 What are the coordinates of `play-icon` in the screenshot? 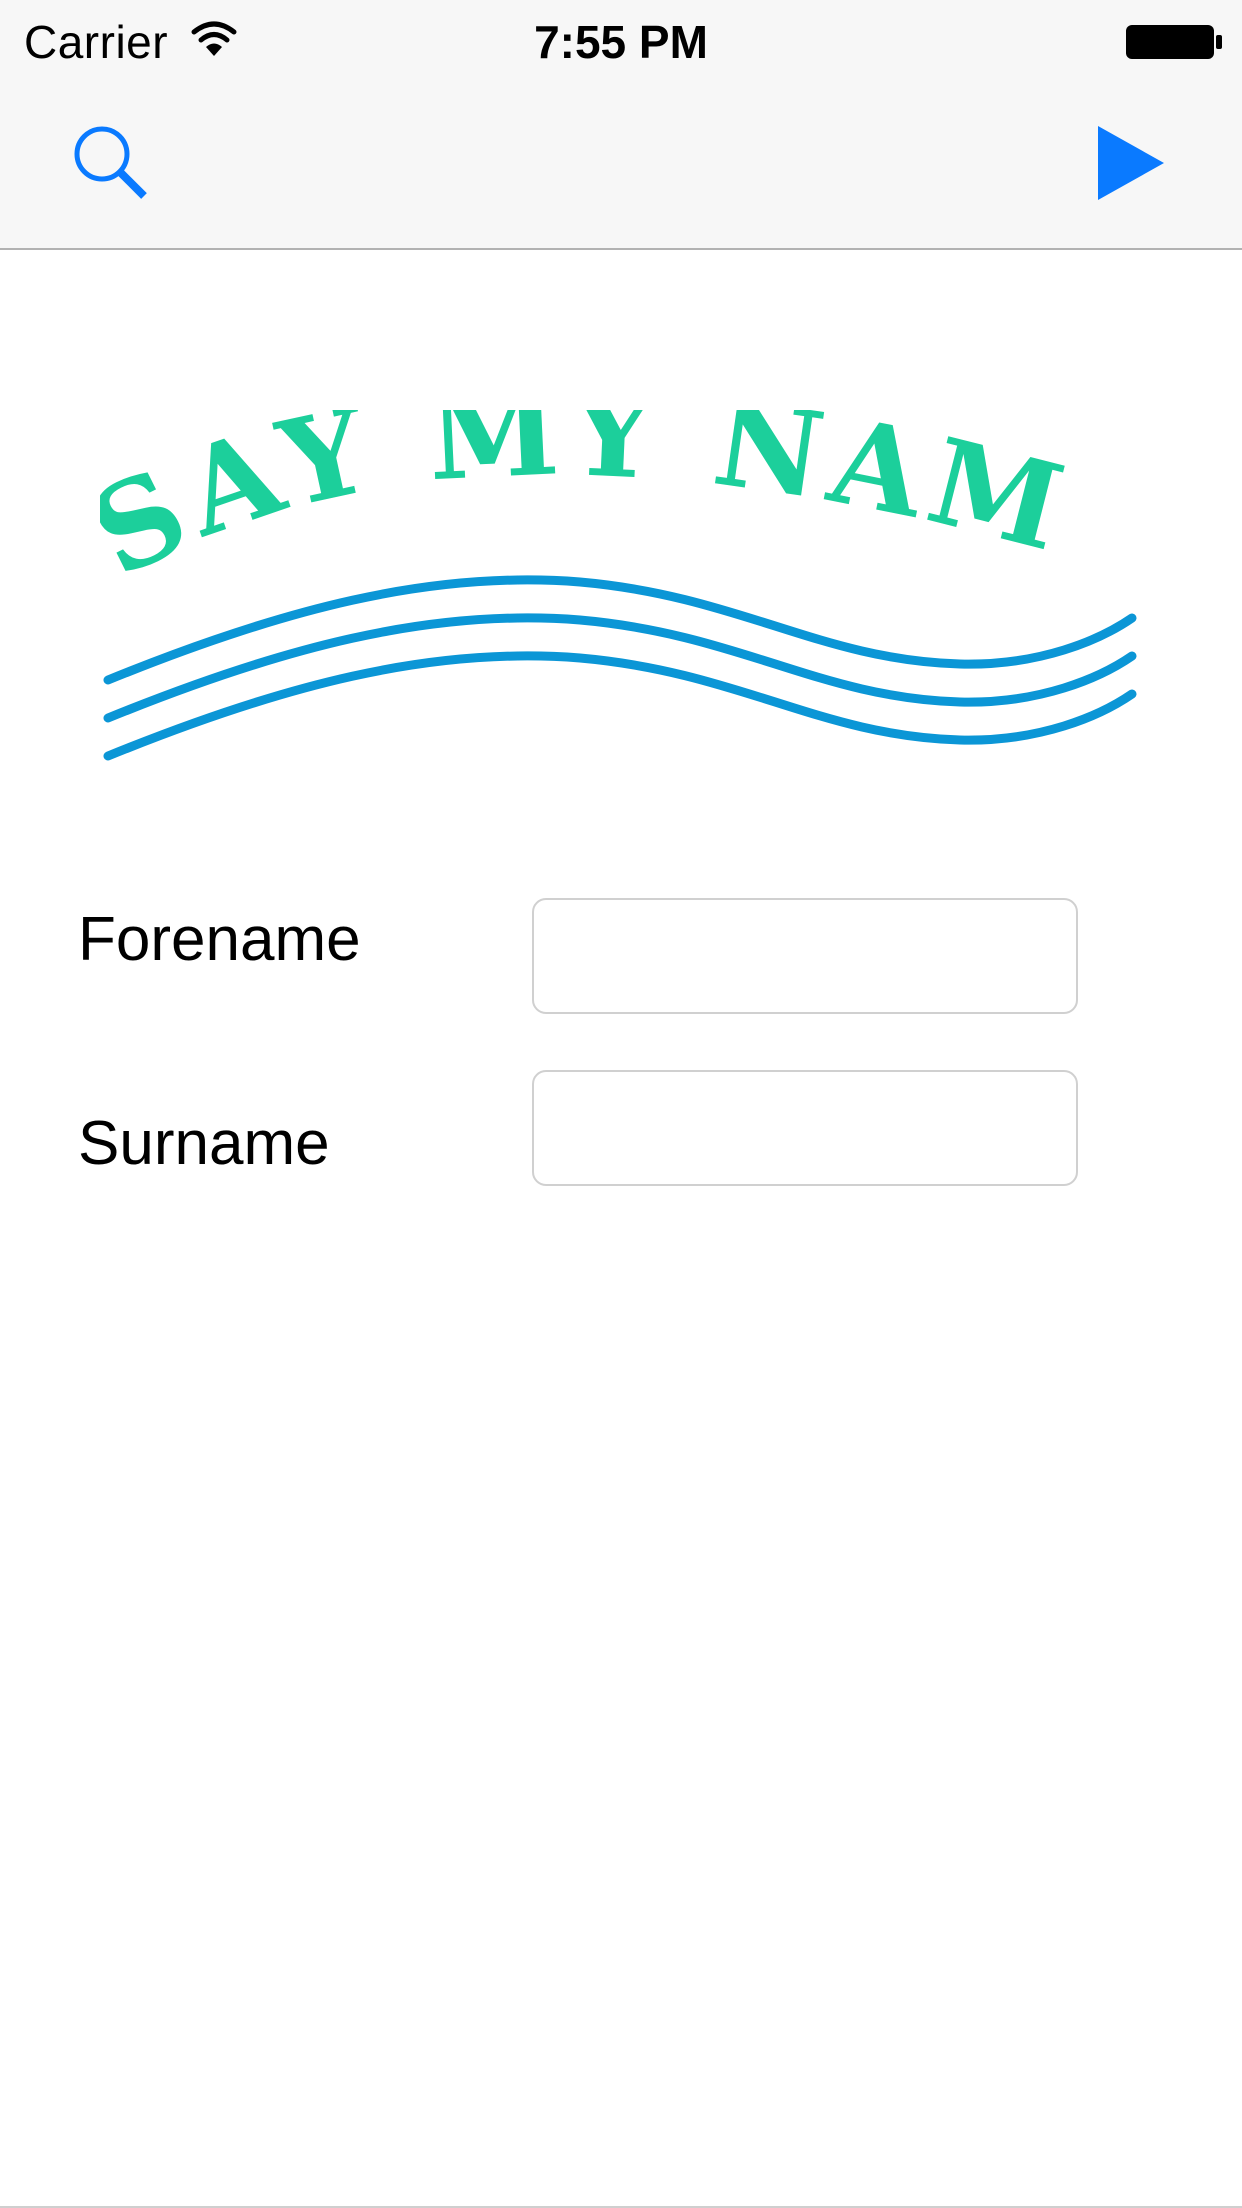 It's located at (1131, 163).